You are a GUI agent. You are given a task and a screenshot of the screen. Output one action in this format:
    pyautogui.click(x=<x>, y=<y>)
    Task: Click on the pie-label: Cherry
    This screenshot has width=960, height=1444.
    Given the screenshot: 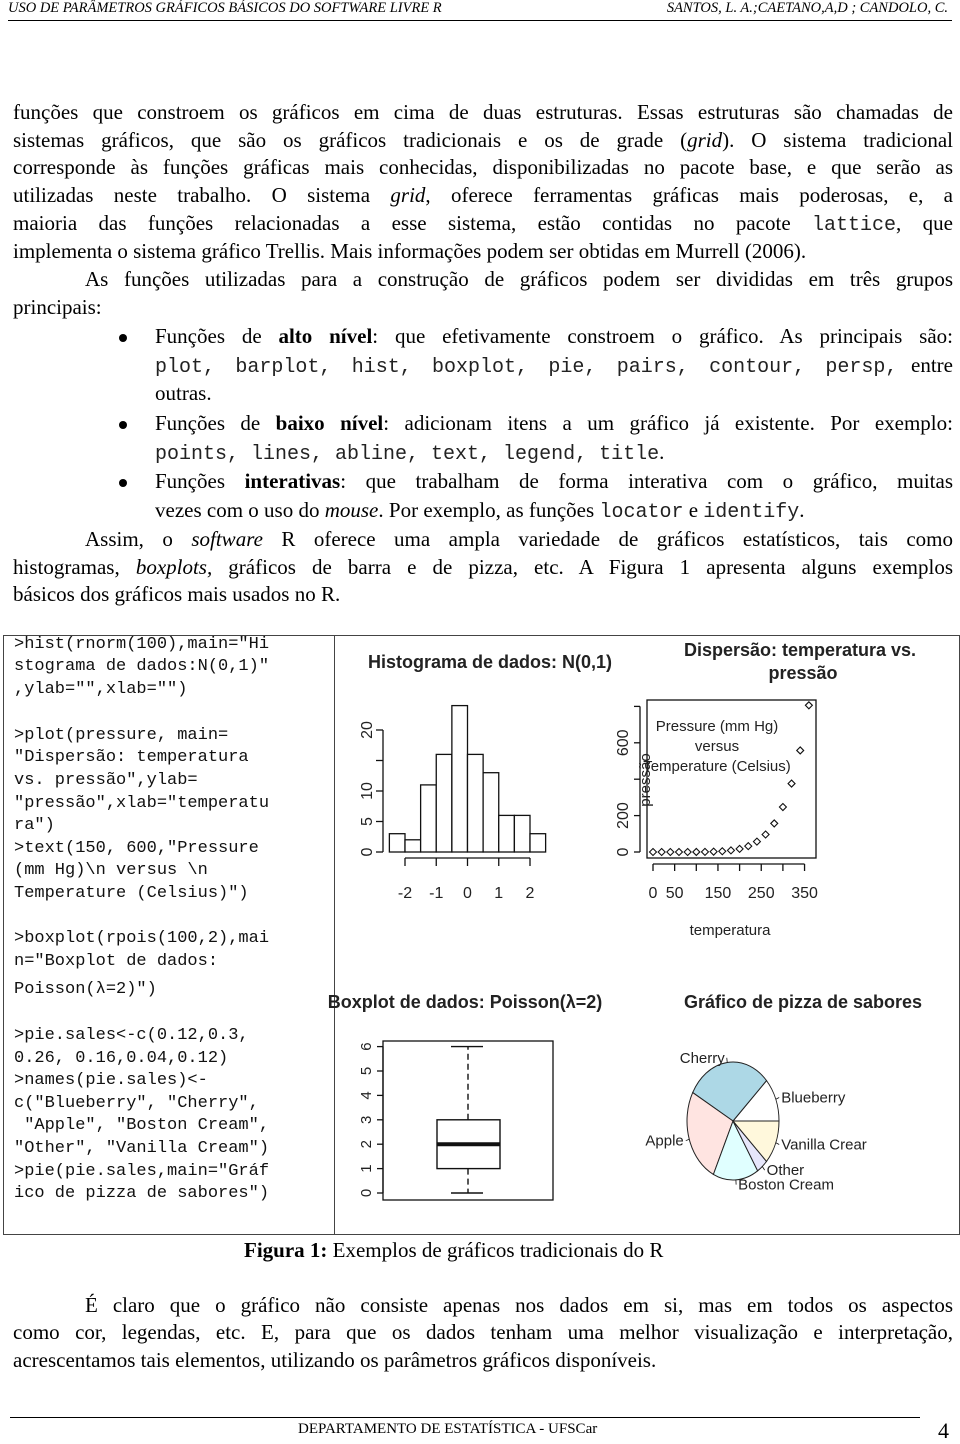 What is the action you would take?
    pyautogui.click(x=703, y=1058)
    